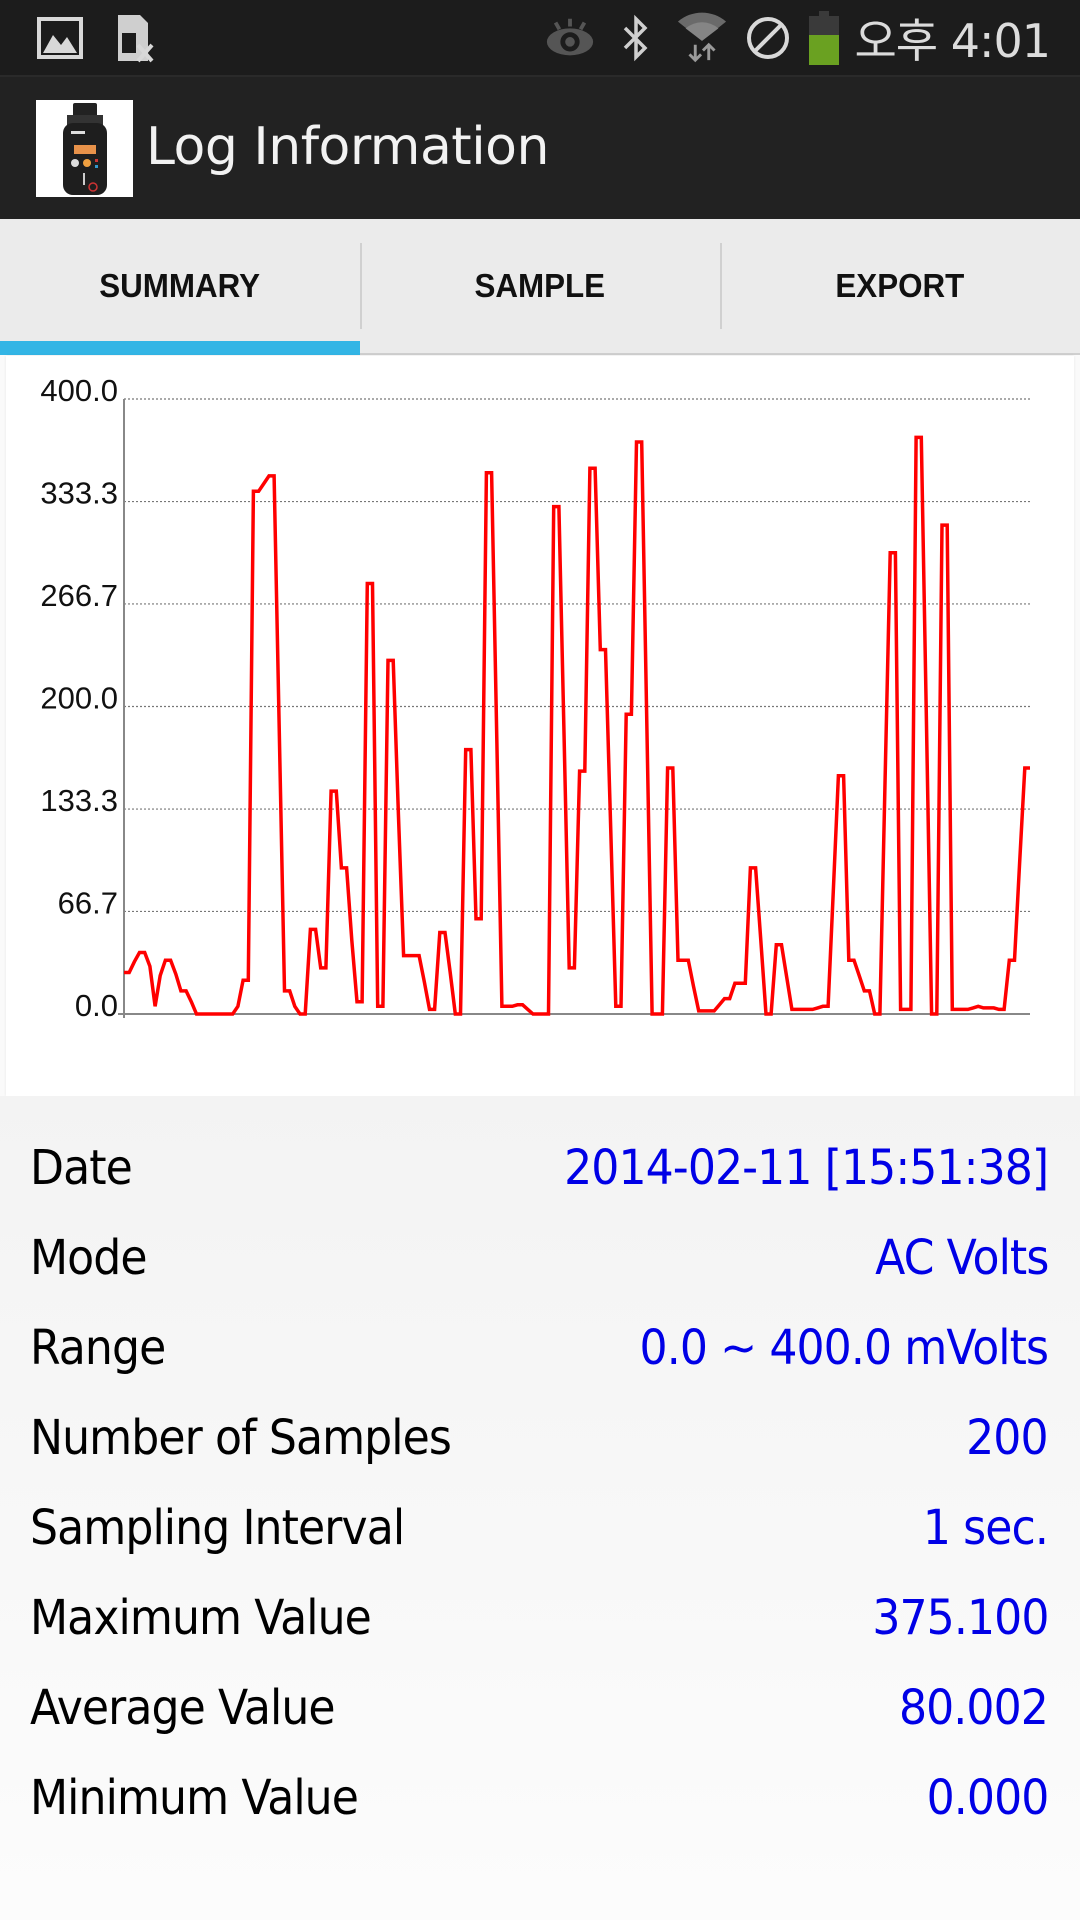 The height and width of the screenshot is (1920, 1080). What do you see at coordinates (98, 1348) in the screenshot?
I see `range-label: Range` at bounding box center [98, 1348].